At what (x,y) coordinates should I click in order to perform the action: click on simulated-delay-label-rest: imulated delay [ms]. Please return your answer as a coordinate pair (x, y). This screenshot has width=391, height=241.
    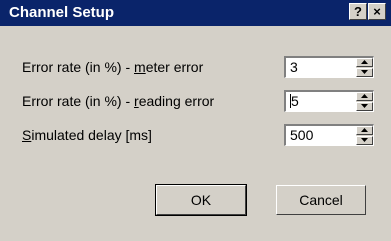
    Looking at the image, I should click on (91, 135).